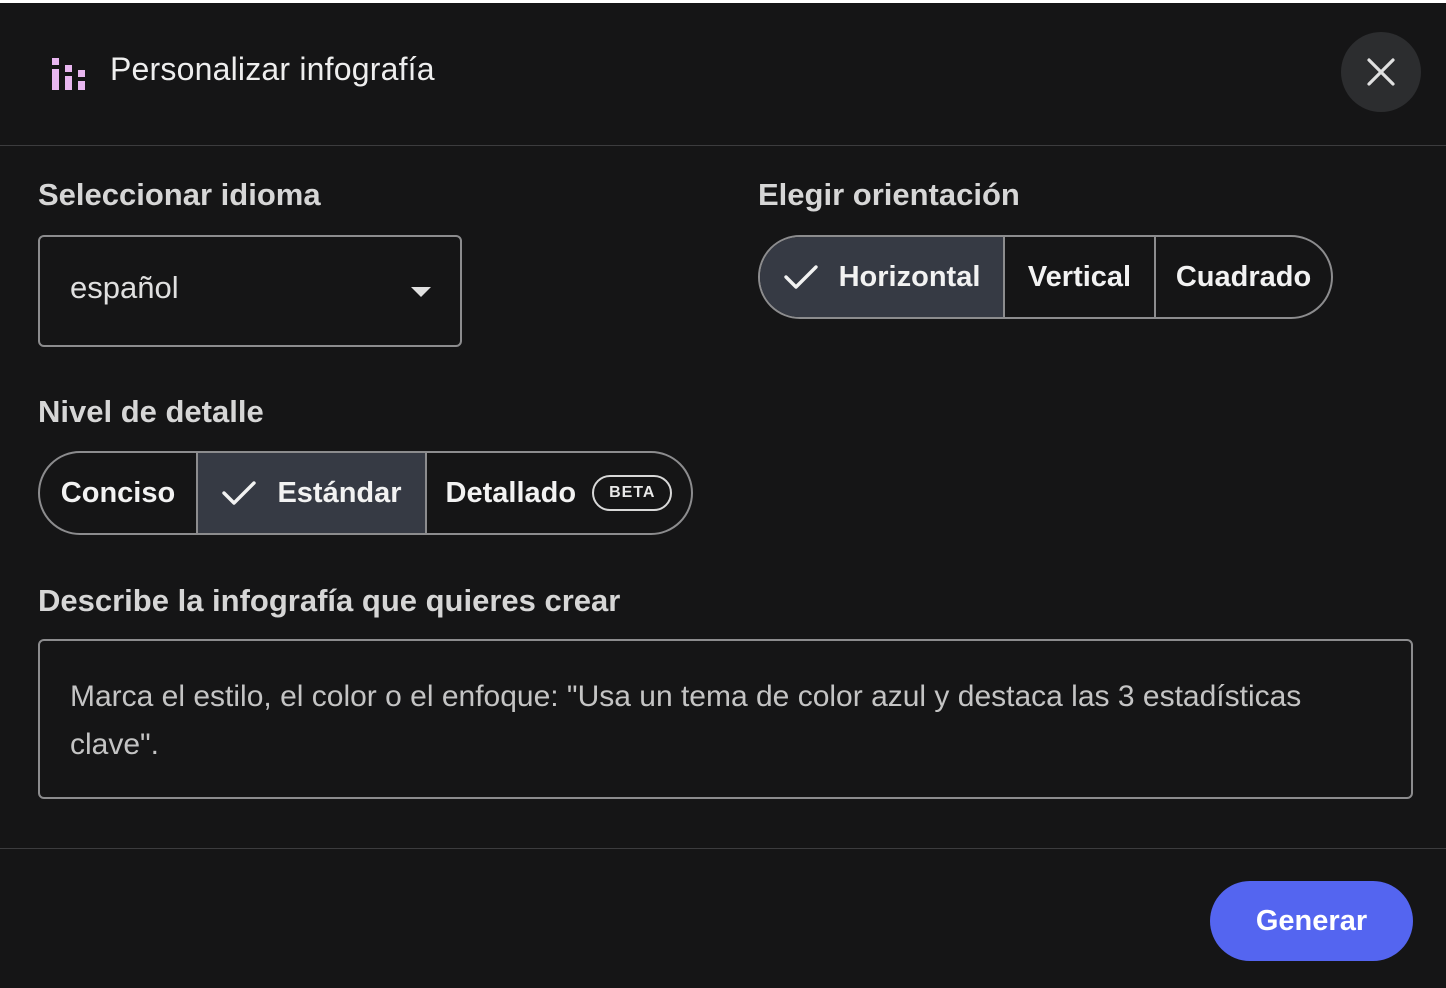 The height and width of the screenshot is (988, 1446). I want to click on description-label: Describe la infografía que quieres crear, so click(329, 600).